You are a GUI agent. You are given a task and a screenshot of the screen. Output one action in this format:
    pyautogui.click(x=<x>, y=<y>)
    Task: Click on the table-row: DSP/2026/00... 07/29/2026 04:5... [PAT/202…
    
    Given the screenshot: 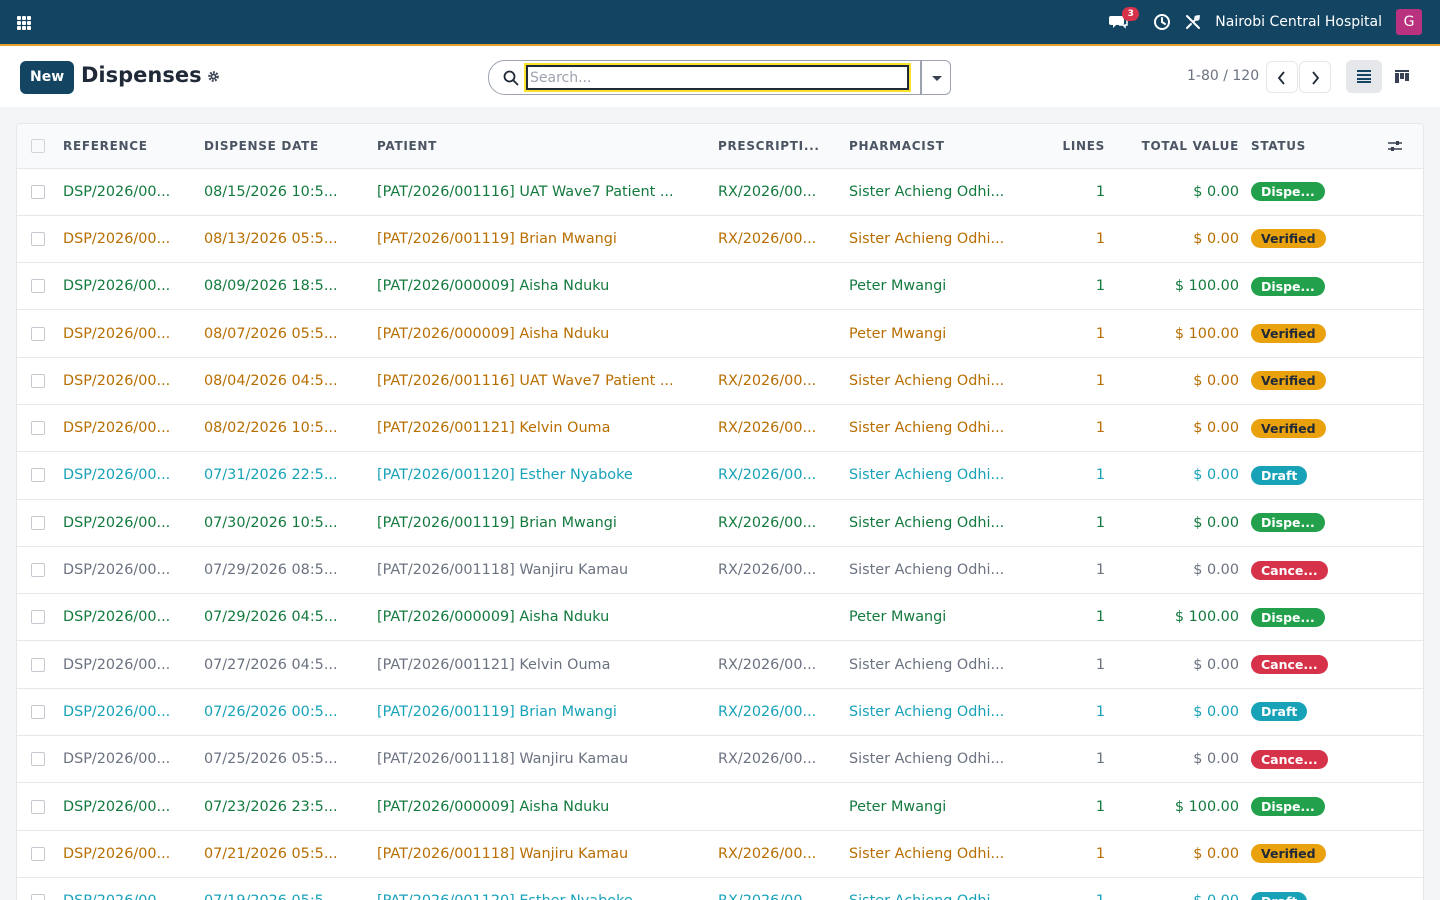 What is the action you would take?
    pyautogui.click(x=720, y=617)
    